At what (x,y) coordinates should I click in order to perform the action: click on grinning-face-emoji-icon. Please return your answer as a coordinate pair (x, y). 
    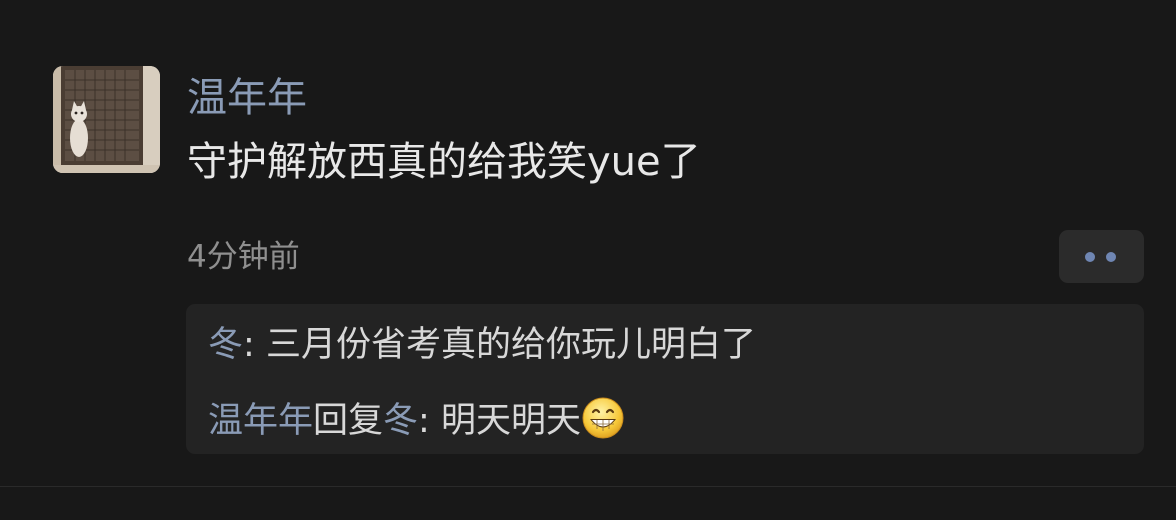
    Looking at the image, I should click on (603, 418).